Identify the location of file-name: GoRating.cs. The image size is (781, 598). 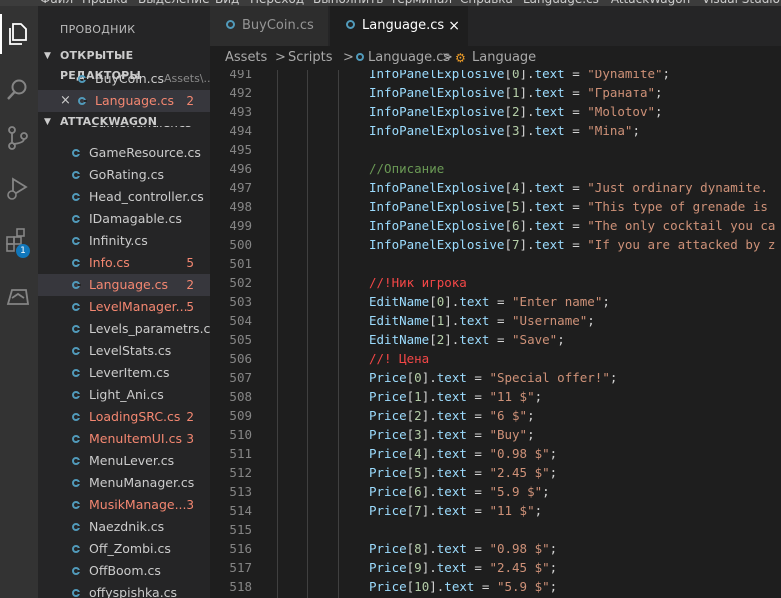
(126, 174).